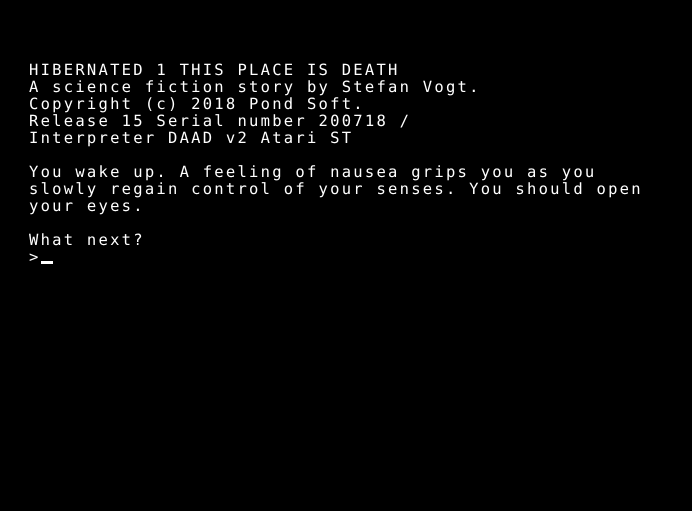  I want to click on text-cursor, so click(46, 262).